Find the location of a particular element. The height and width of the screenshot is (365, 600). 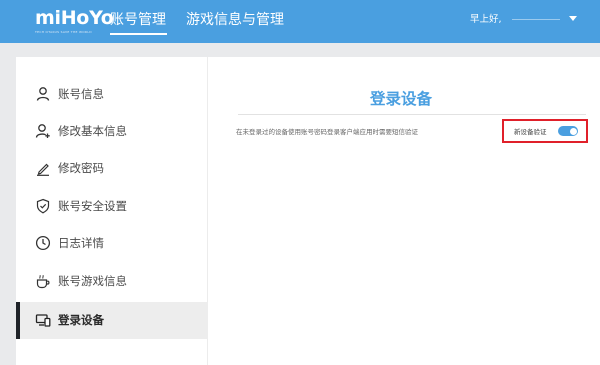

username-redacted is located at coordinates (536, 19).